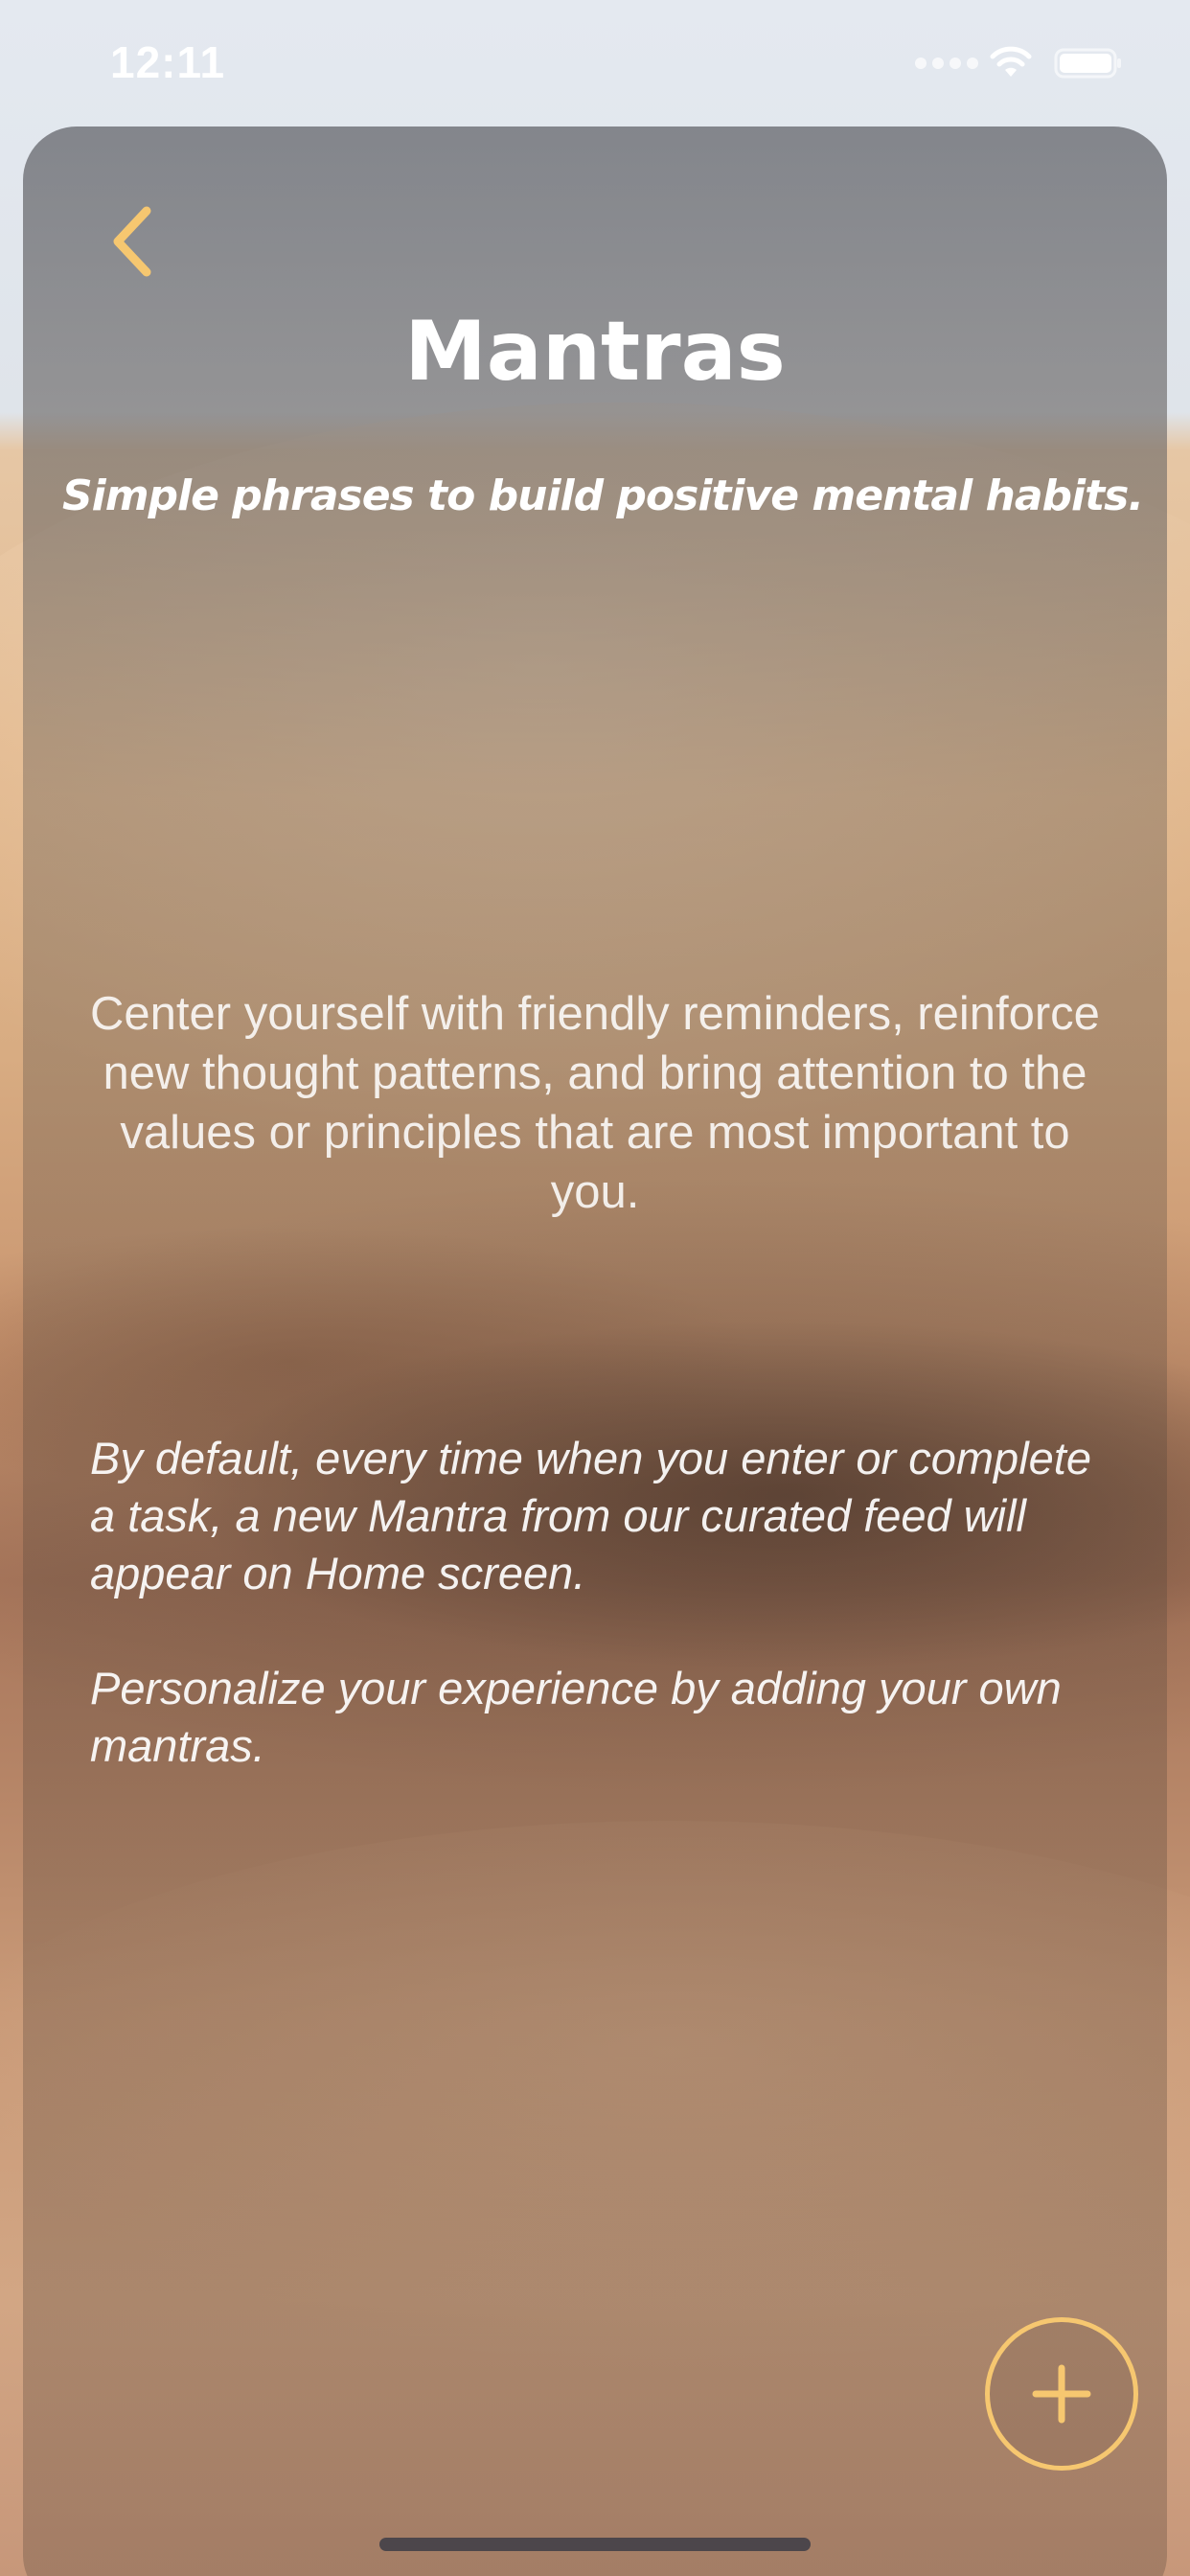 Image resolution: width=1190 pixels, height=2576 pixels. I want to click on wifi-icon, so click(1011, 62).